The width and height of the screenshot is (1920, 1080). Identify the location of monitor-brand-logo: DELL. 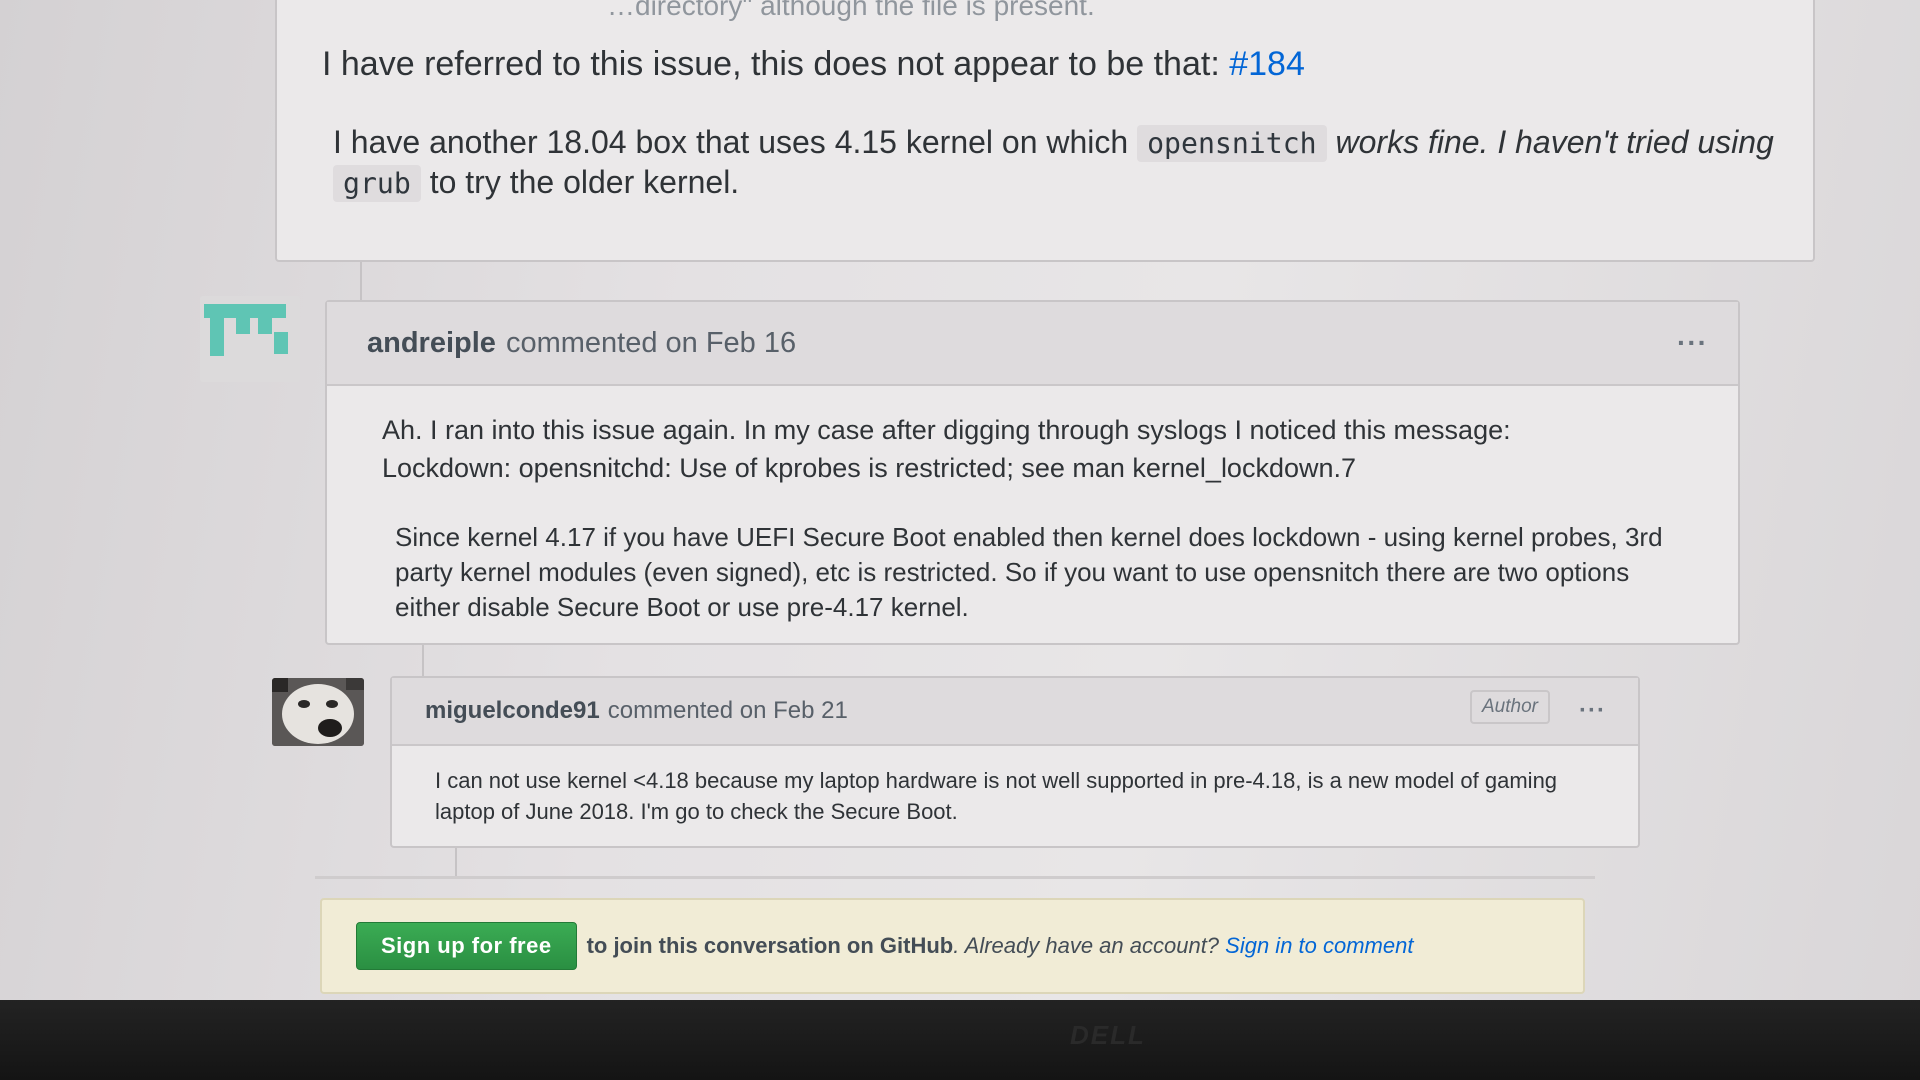
(1108, 1035).